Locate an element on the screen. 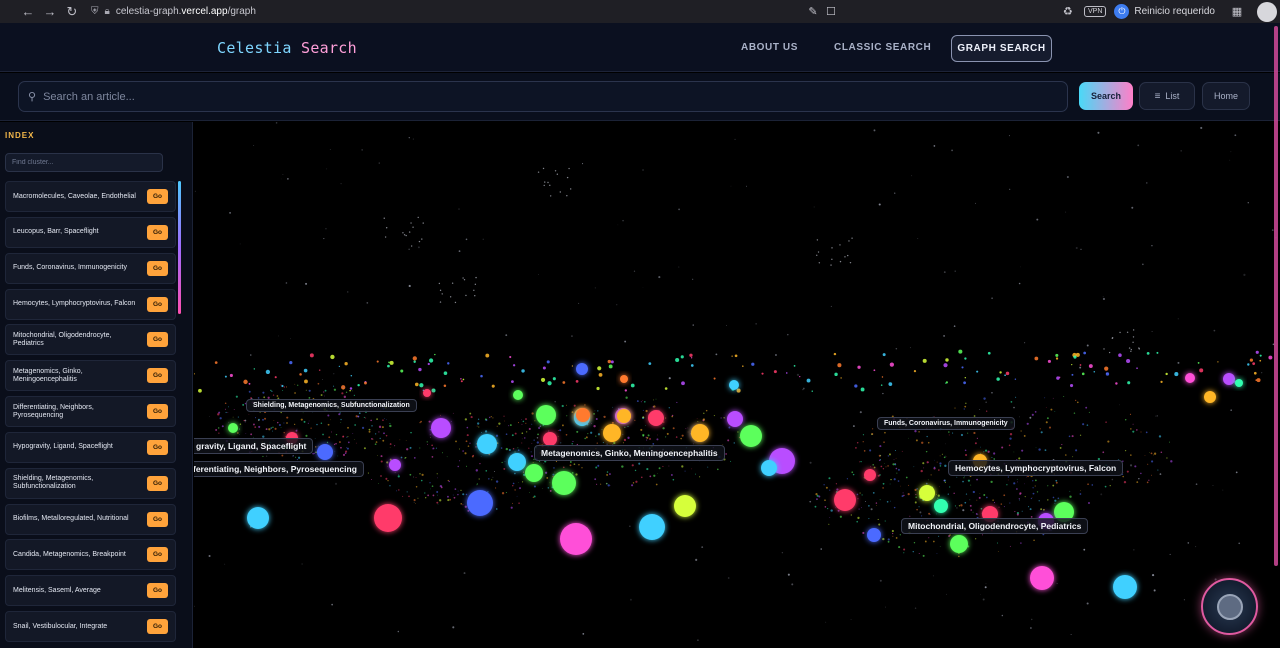 This screenshot has height=648, width=1280. cluster-filter-input is located at coordinates (84, 162).